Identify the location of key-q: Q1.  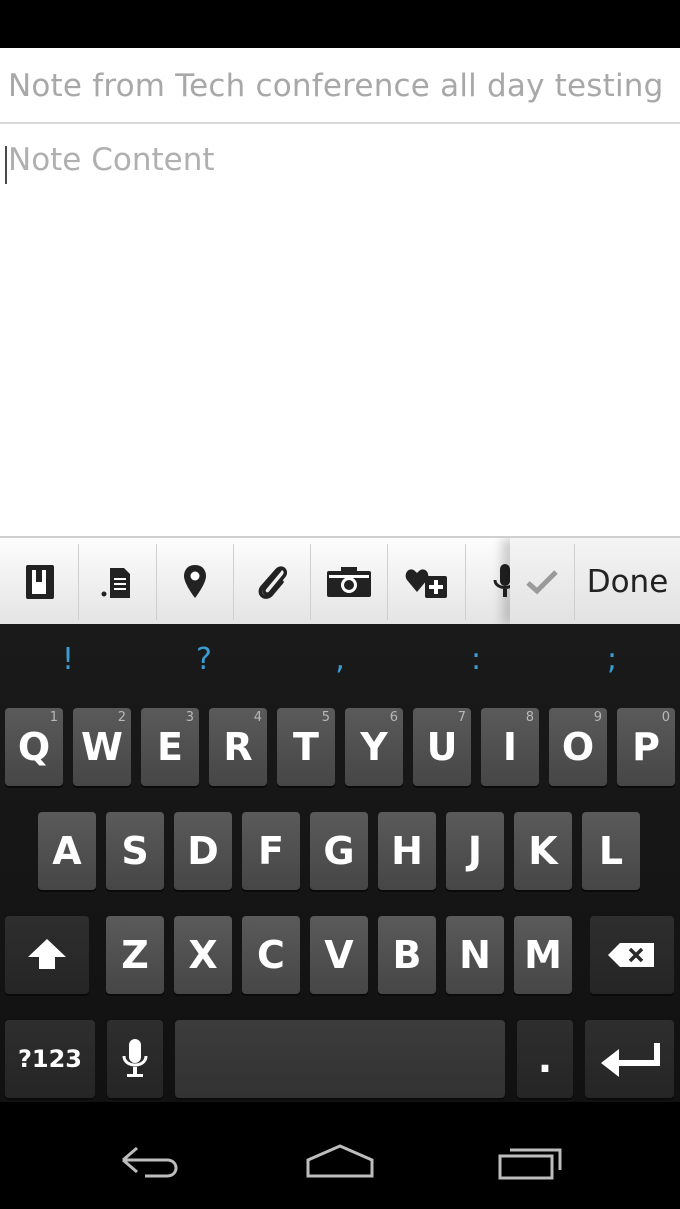
(34, 747).